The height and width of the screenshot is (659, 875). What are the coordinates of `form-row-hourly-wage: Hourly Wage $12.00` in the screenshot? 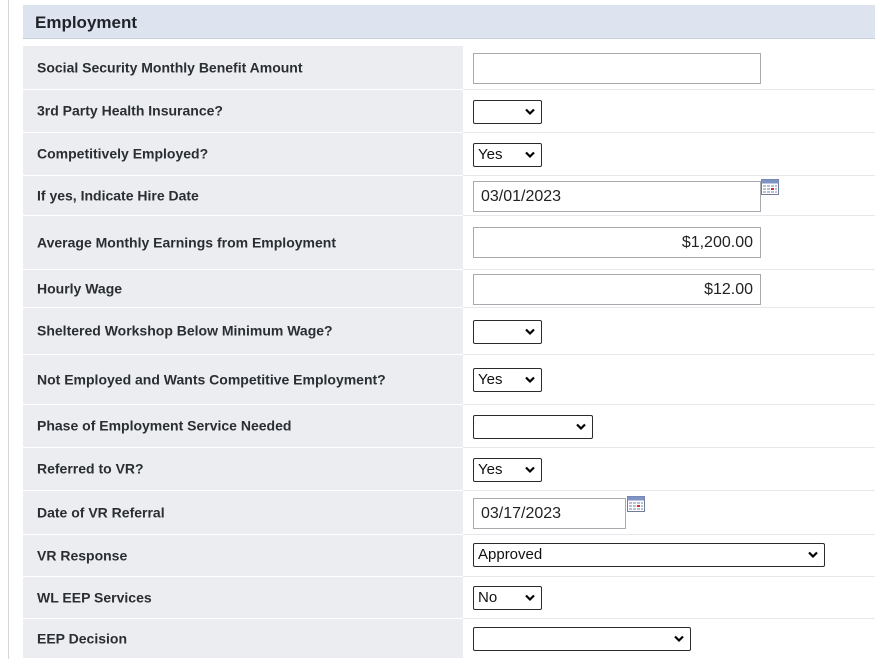 It's located at (449, 289).